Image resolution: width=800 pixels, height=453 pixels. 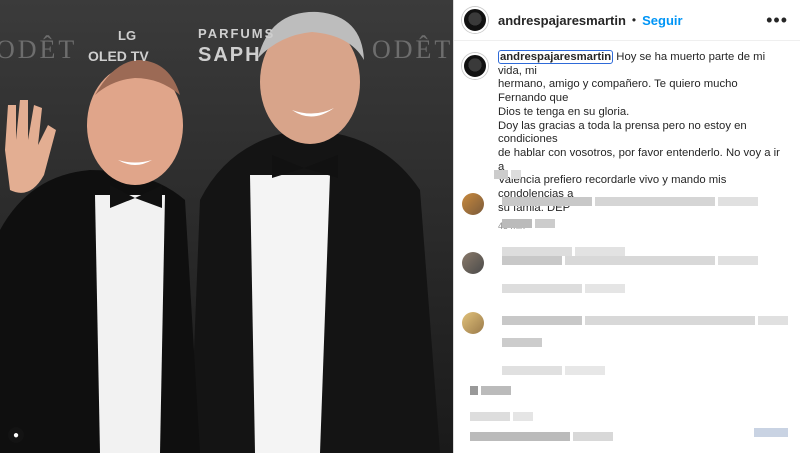 I want to click on backdrop-text: LG, so click(x=127, y=35).